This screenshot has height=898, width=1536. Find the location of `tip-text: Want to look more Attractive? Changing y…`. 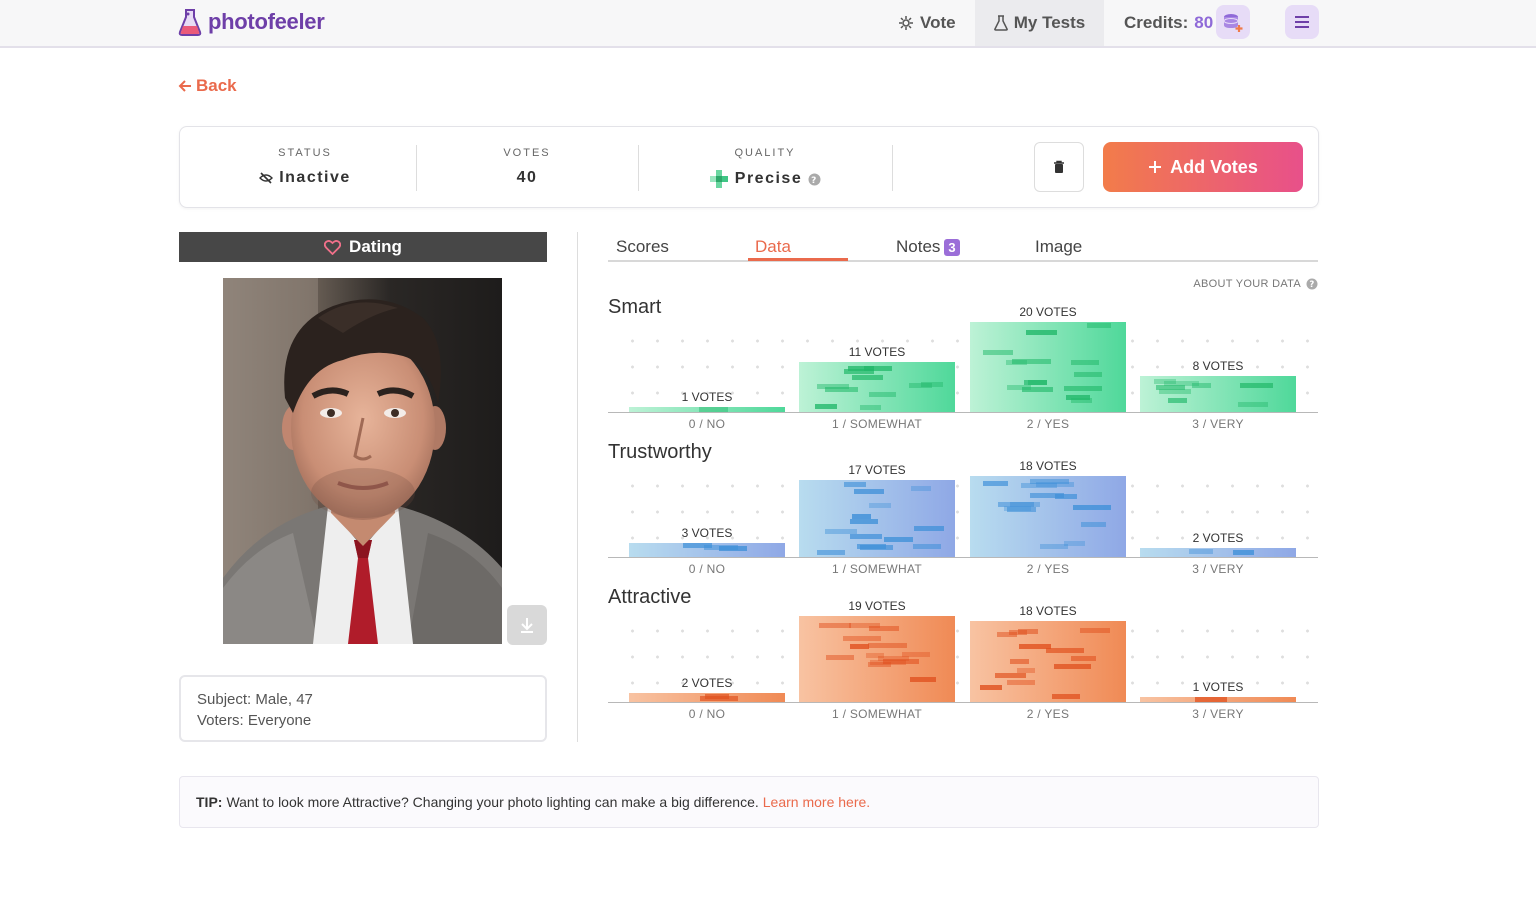

tip-text: Want to look more Attractive? Changing y… is located at coordinates (492, 802).